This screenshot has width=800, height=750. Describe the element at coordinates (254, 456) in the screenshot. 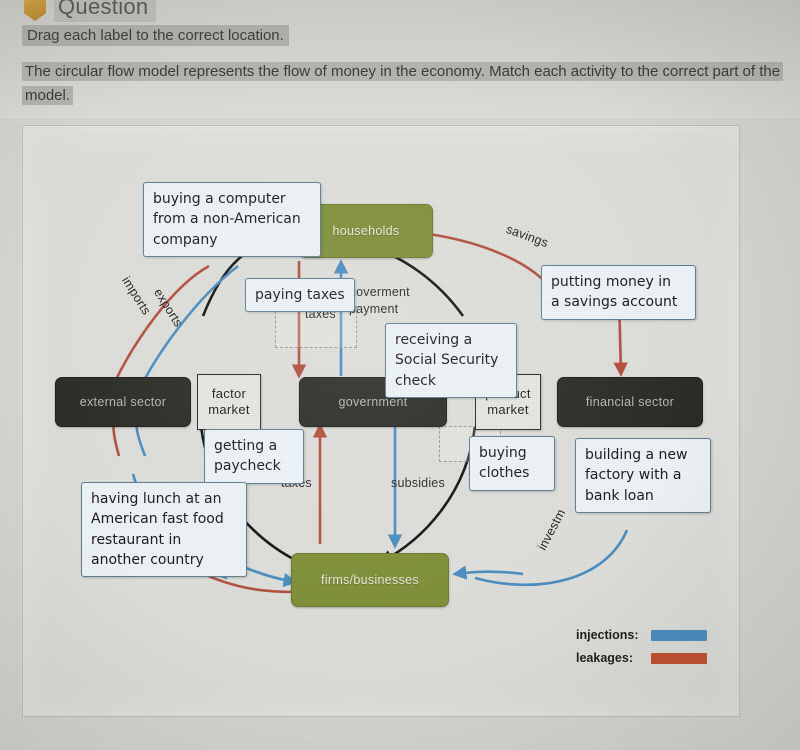

I see `answer-label-getting-paycheck: getting a paycheck` at that location.